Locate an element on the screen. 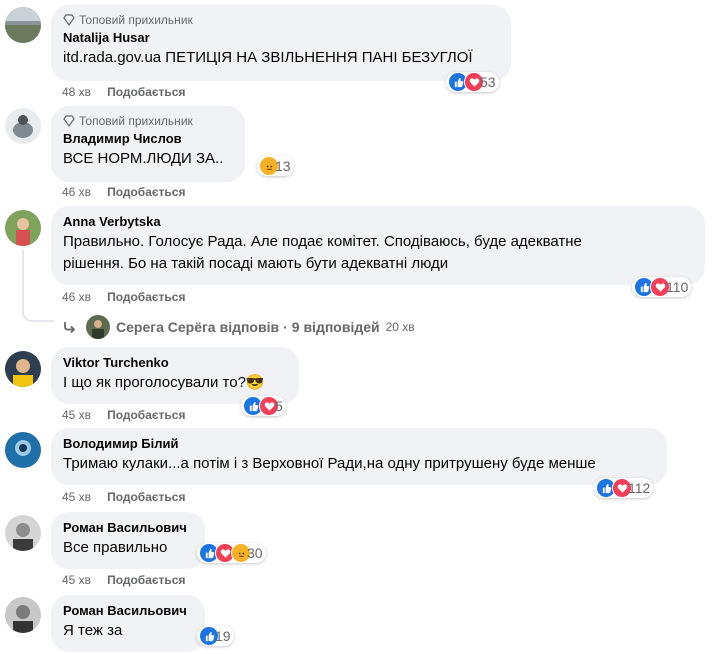  comment-author: Anna Verbytska is located at coordinates (378, 222).